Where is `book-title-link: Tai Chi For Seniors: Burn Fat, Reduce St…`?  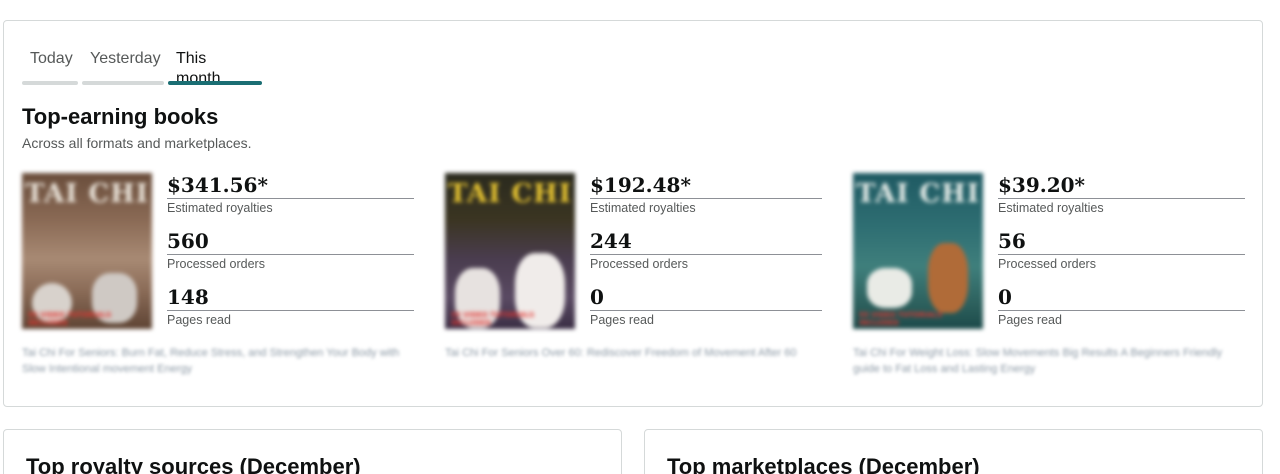
book-title-link: Tai Chi For Seniors: Burn Fat, Reduce St… is located at coordinates (222, 361).